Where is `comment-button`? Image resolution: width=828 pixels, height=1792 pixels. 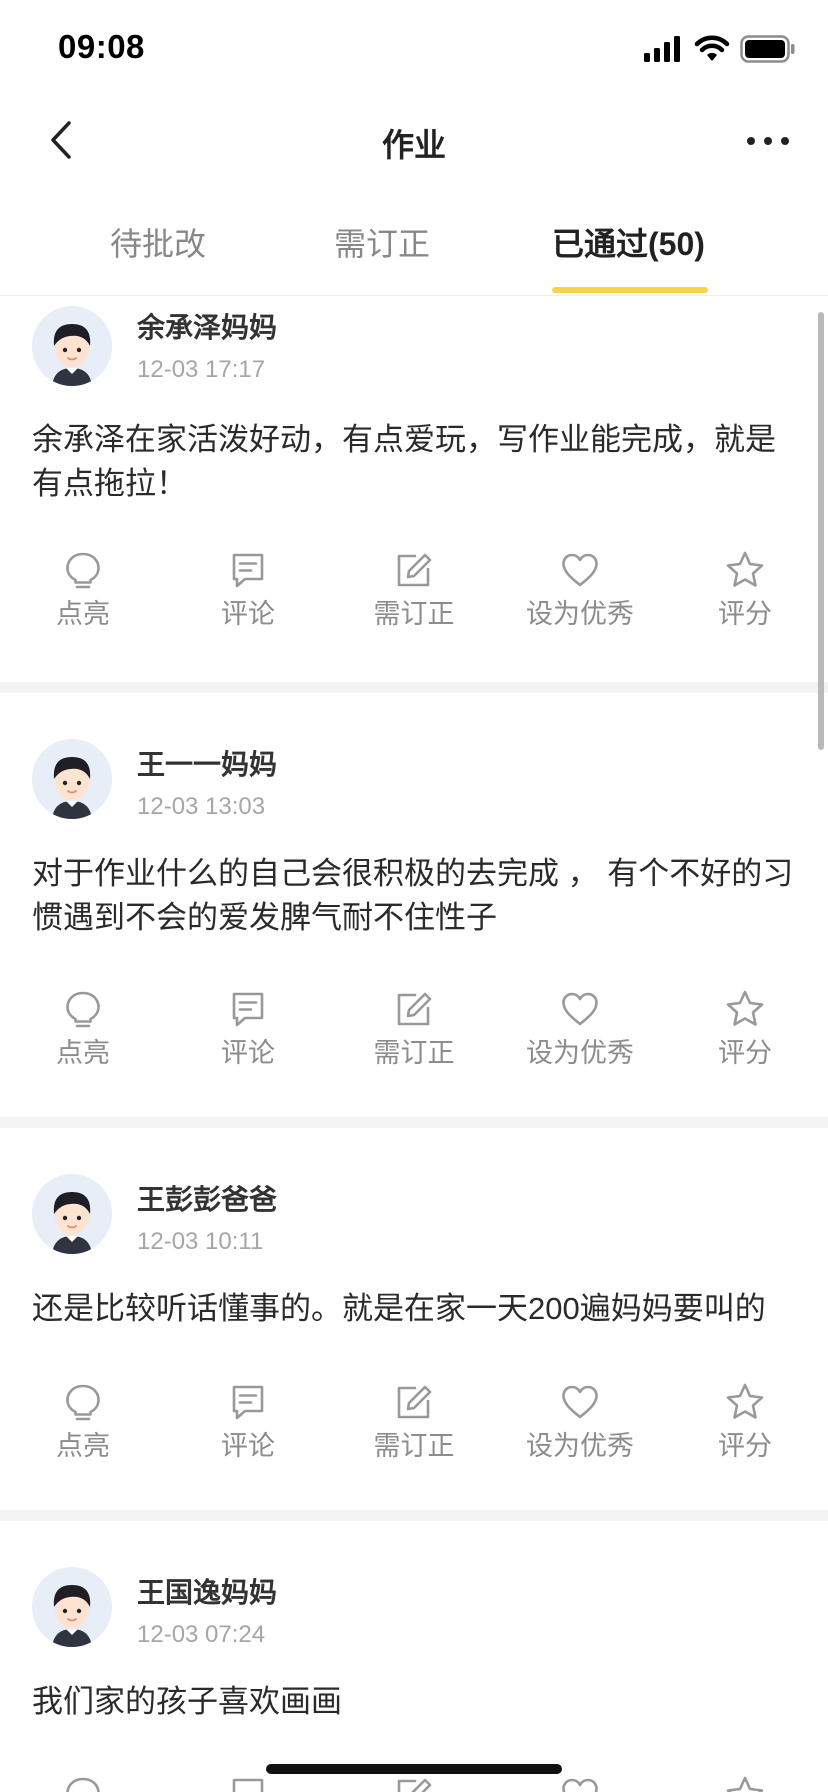 comment-button is located at coordinates (248, 1783).